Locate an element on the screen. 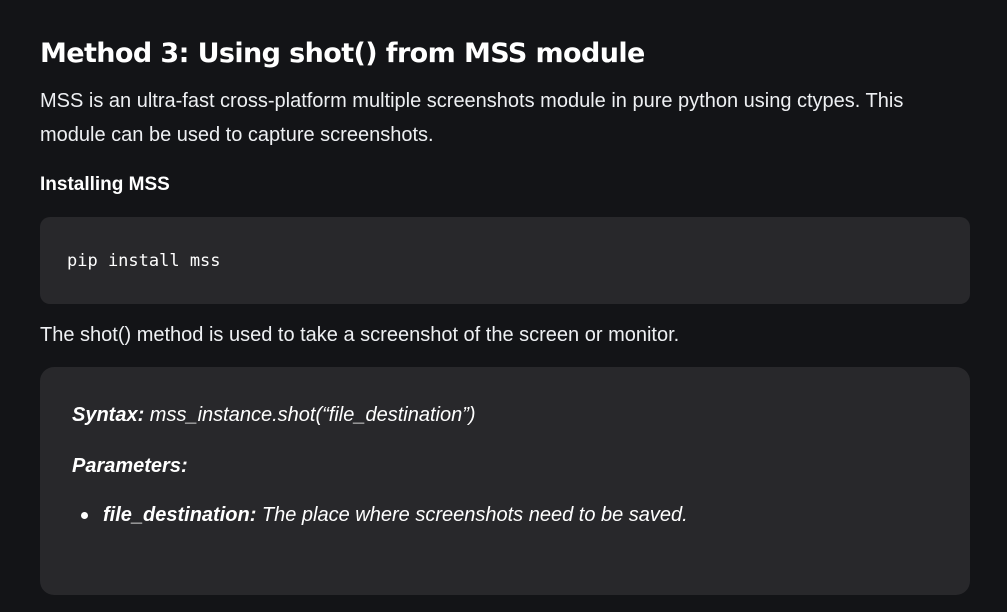 Image resolution: width=1007 pixels, height=612 pixels. installing-subheading: Installing MSS is located at coordinates (105, 184).